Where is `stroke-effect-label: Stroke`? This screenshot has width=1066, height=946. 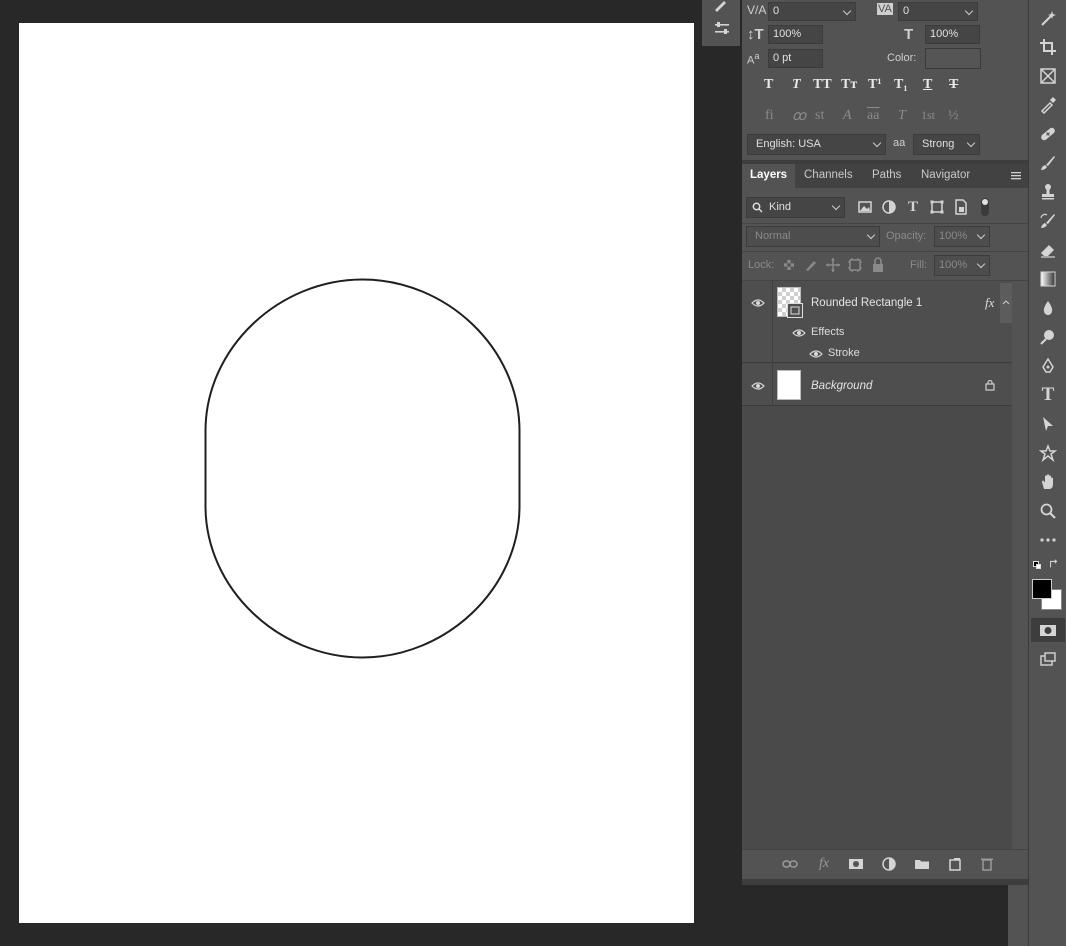 stroke-effect-label: Stroke is located at coordinates (844, 353).